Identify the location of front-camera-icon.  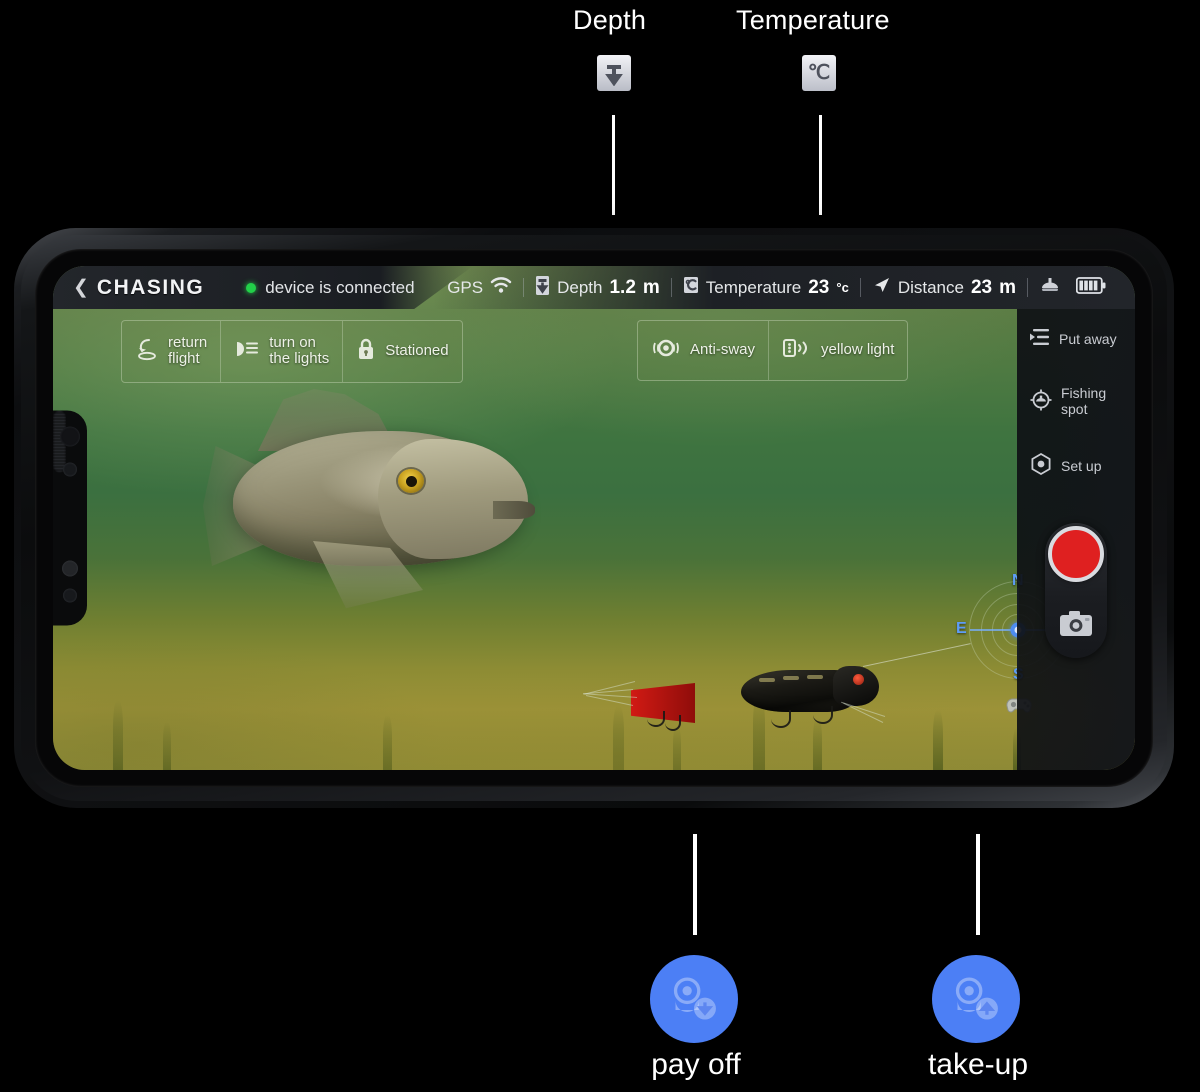
(70, 436).